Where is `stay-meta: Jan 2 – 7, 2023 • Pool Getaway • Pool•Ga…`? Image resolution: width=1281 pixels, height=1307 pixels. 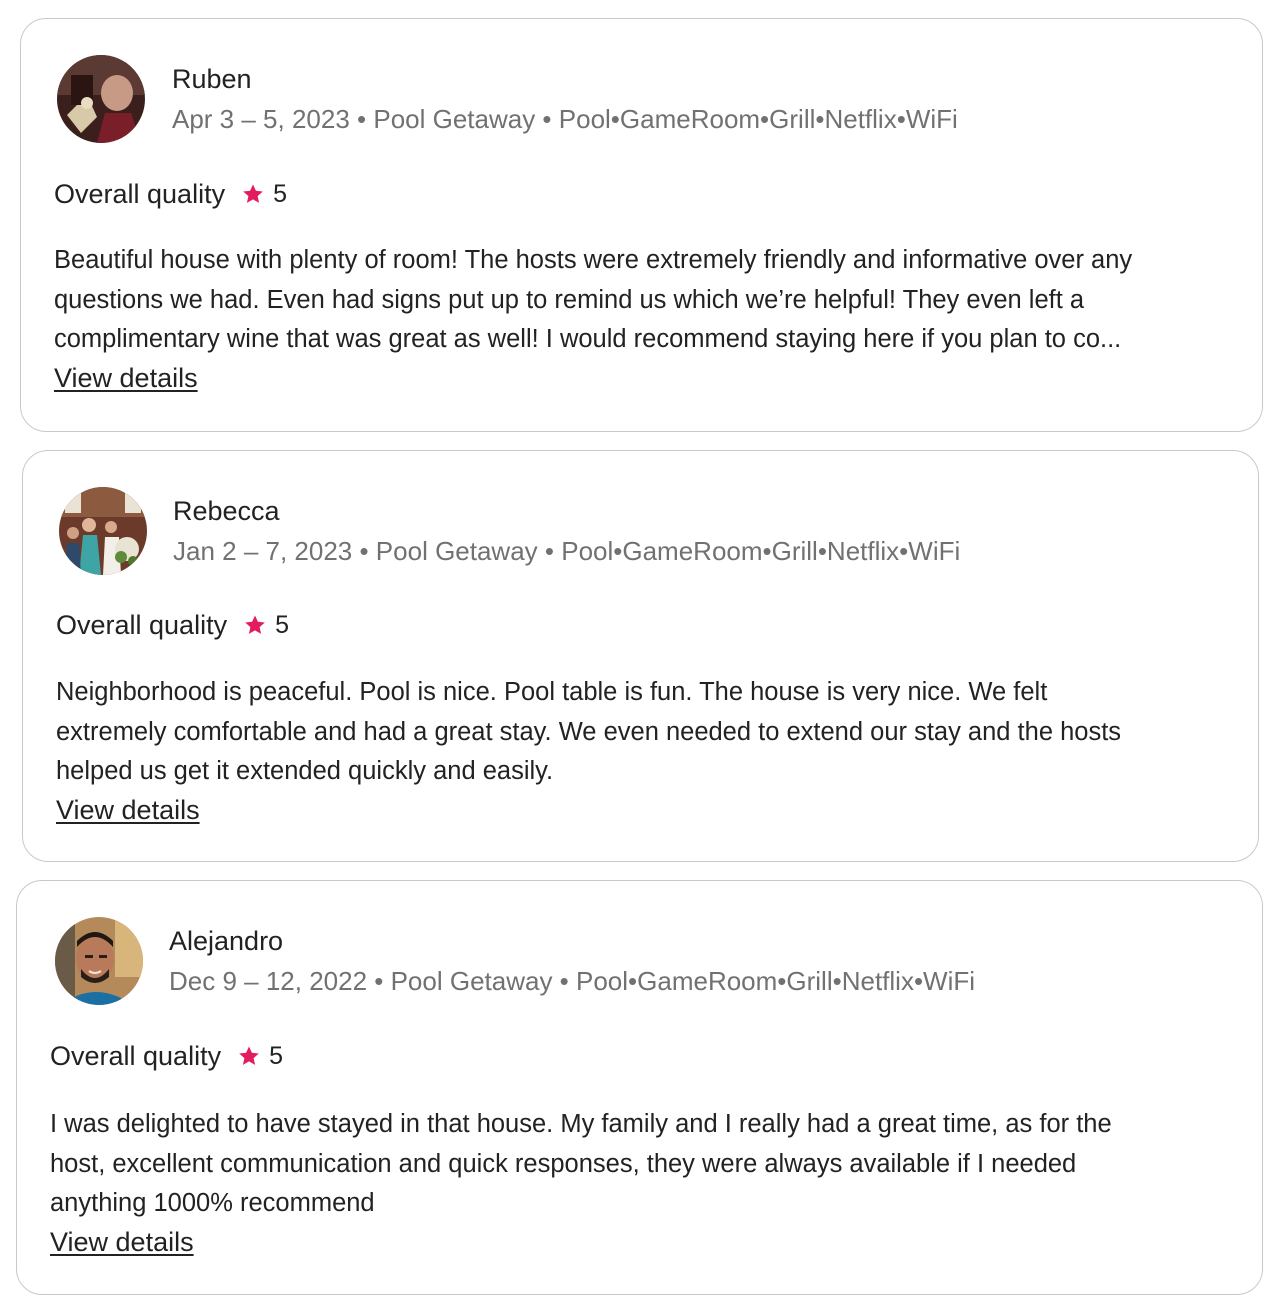
stay-meta: Jan 2 – 7, 2023 • Pool Getaway • Pool•Ga… is located at coordinates (567, 551).